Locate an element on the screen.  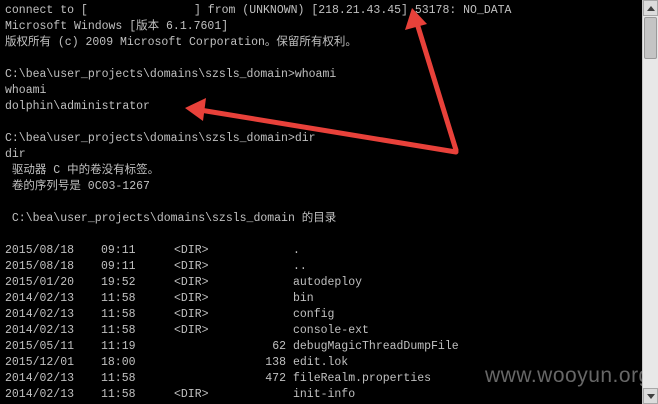
watermark: www.wooyun.org is located at coordinates (563, 375).